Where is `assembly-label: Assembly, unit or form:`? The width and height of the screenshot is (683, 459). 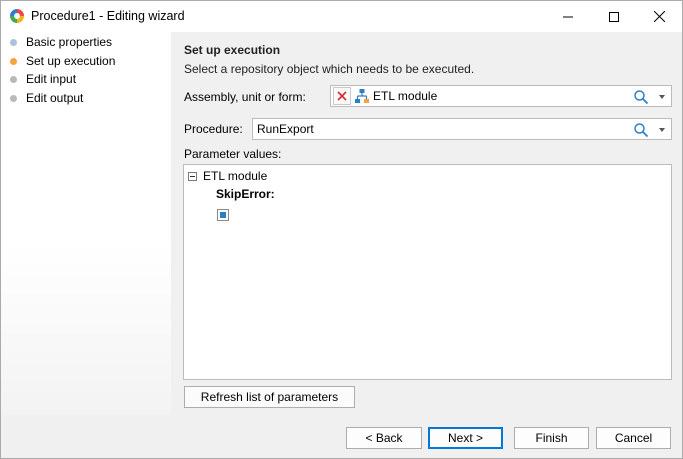
assembly-label: Assembly, unit or form: is located at coordinates (245, 97).